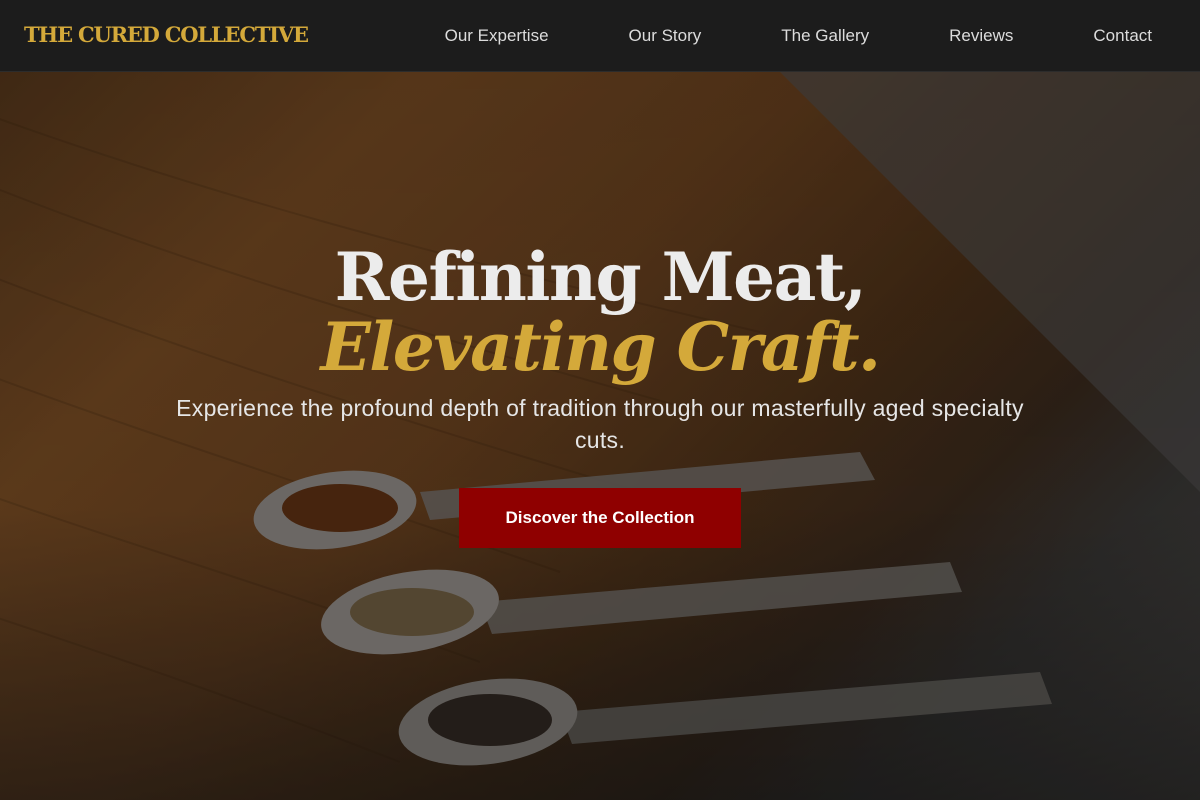  I want to click on hero-title-line-1: Refining Meat,, so click(600, 277).